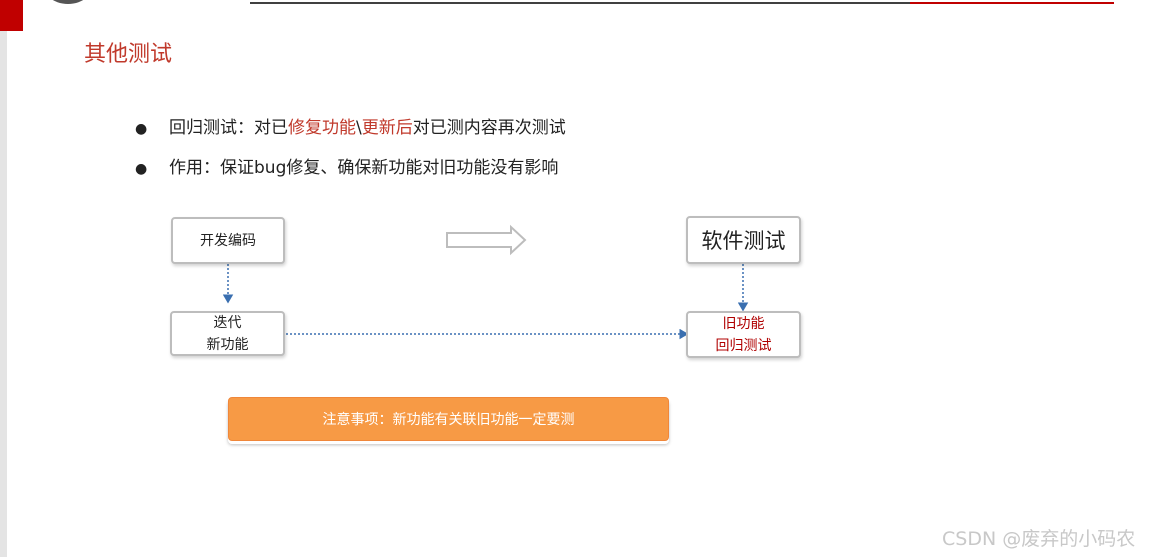  Describe the element at coordinates (485, 282) in the screenshot. I see `diagram-connectors` at that location.